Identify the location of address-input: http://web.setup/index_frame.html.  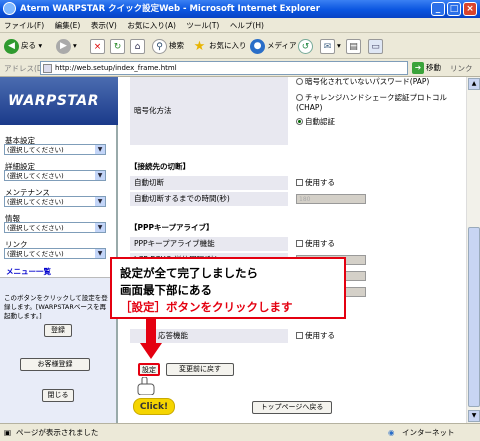
(224, 68).